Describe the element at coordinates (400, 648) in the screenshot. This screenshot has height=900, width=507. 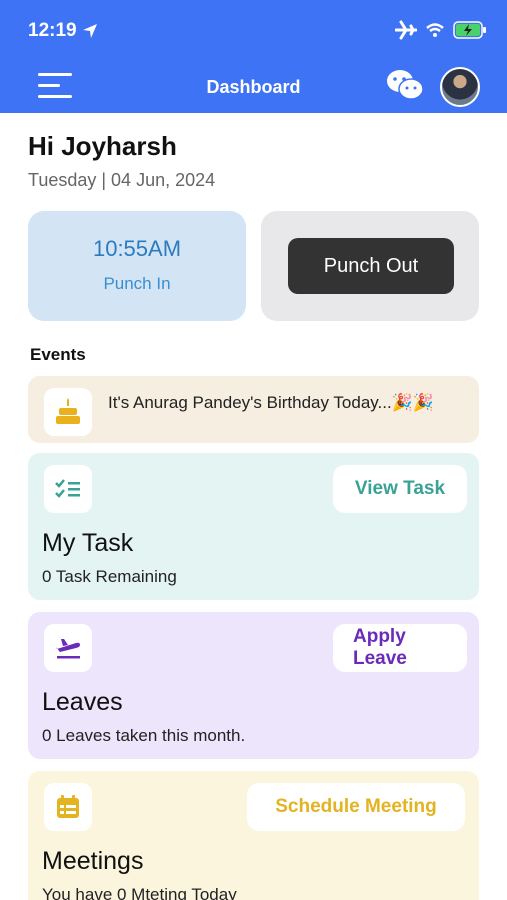
I see `apply-leave-button: Apply Leave` at that location.